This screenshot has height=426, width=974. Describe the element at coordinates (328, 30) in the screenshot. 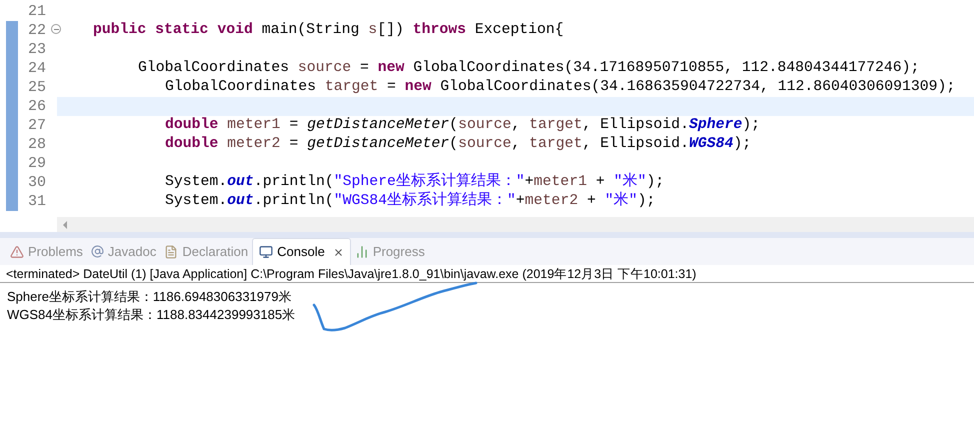

I see `code-line: public static void main(String s[]) throws Exception{` at that location.